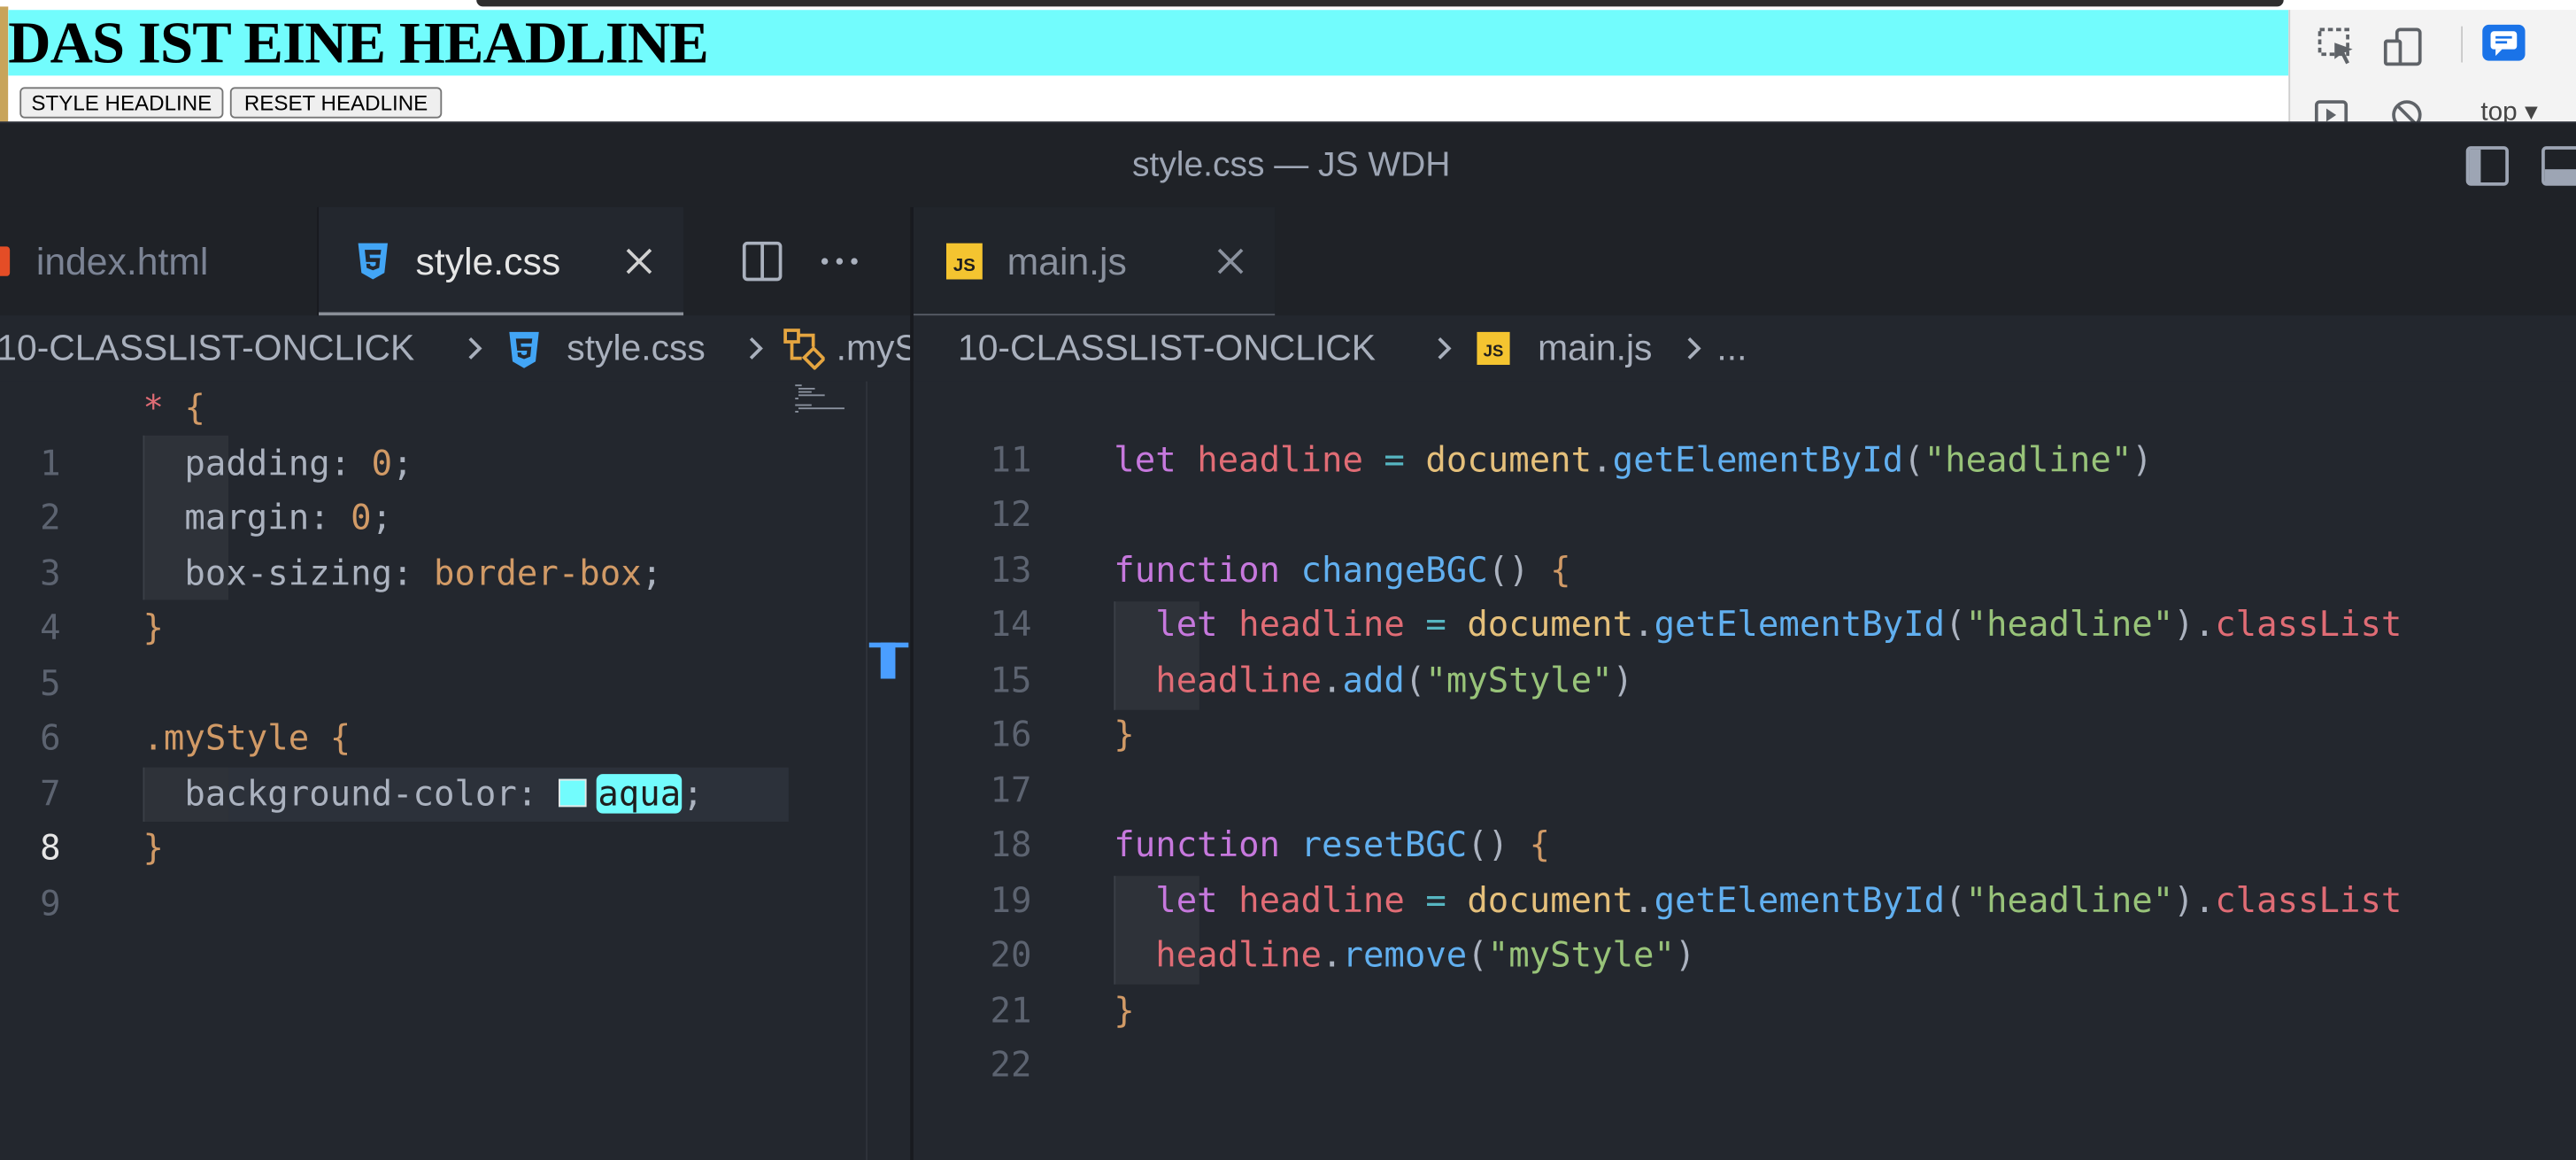 This screenshot has width=2576, height=1160. What do you see at coordinates (2558, 165) in the screenshot?
I see `toggle-panel-icon` at bounding box center [2558, 165].